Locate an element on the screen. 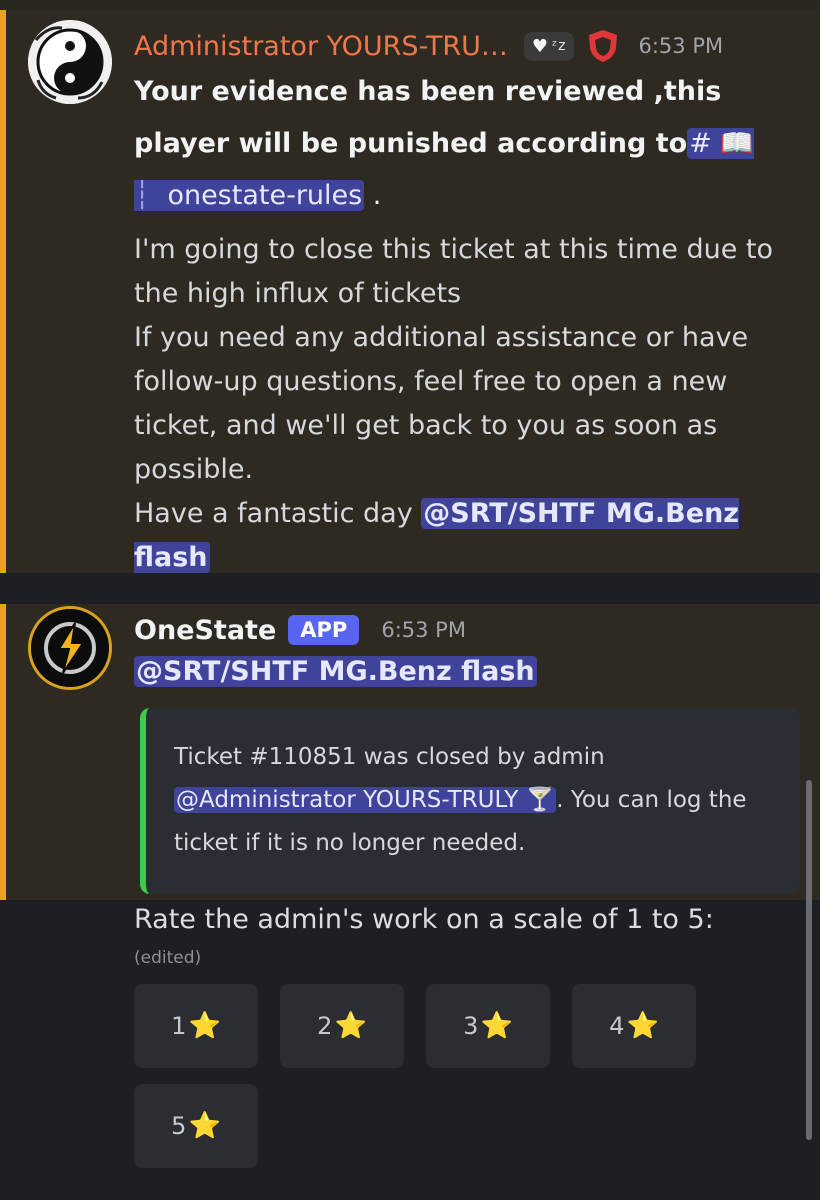  rate-2-button: 2 ⭐ is located at coordinates (342, 1026).